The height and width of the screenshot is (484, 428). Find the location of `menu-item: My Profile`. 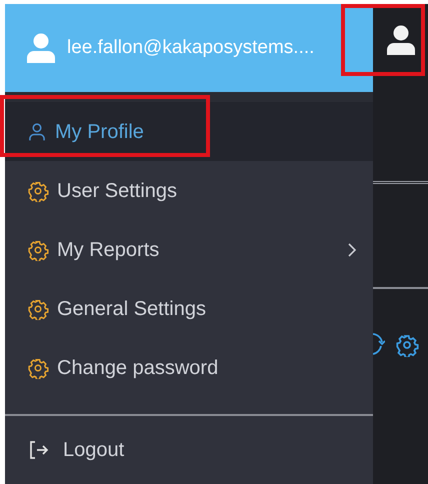

menu-item: My Profile is located at coordinates (189, 131).